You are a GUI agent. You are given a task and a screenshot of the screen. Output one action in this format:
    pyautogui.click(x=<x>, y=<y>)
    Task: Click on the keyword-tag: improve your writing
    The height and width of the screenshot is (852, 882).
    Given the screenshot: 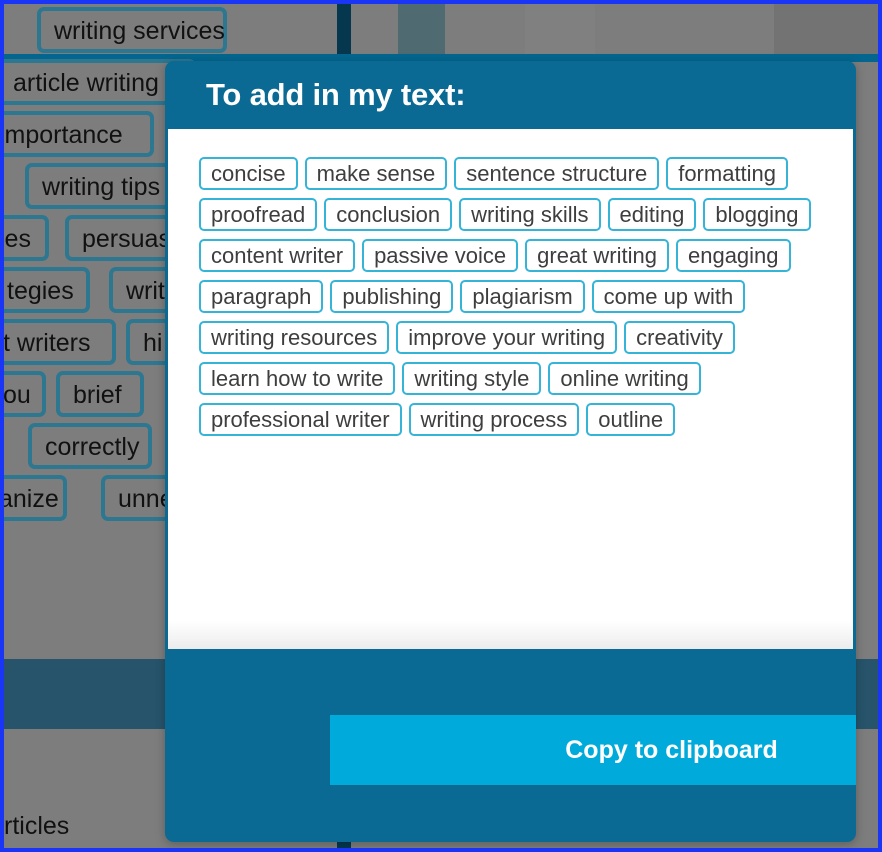 What is the action you would take?
    pyautogui.click(x=507, y=337)
    